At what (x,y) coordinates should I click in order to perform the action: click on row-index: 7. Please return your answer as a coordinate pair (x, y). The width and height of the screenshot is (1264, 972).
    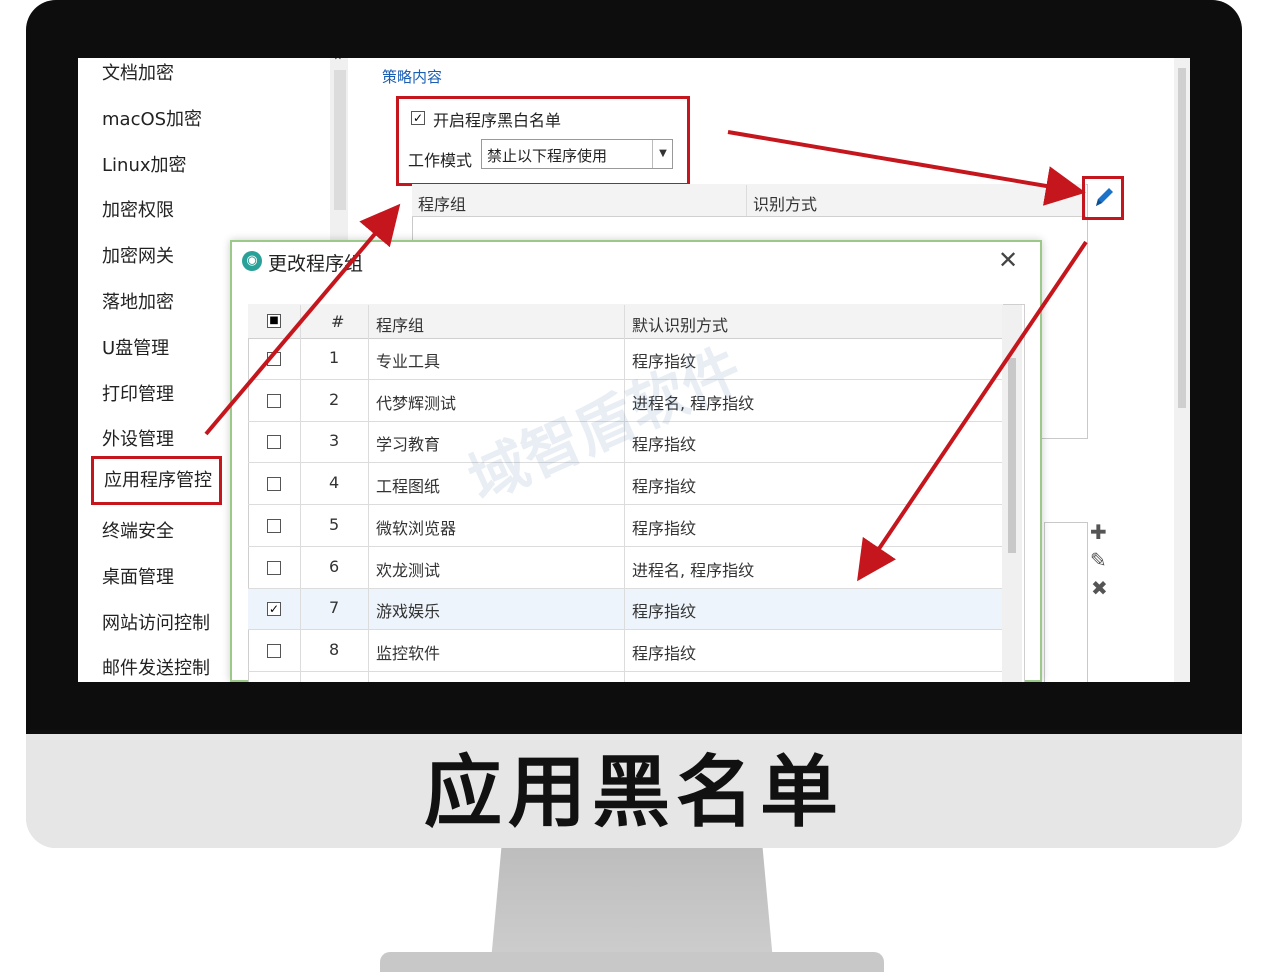
    Looking at the image, I should click on (334, 608).